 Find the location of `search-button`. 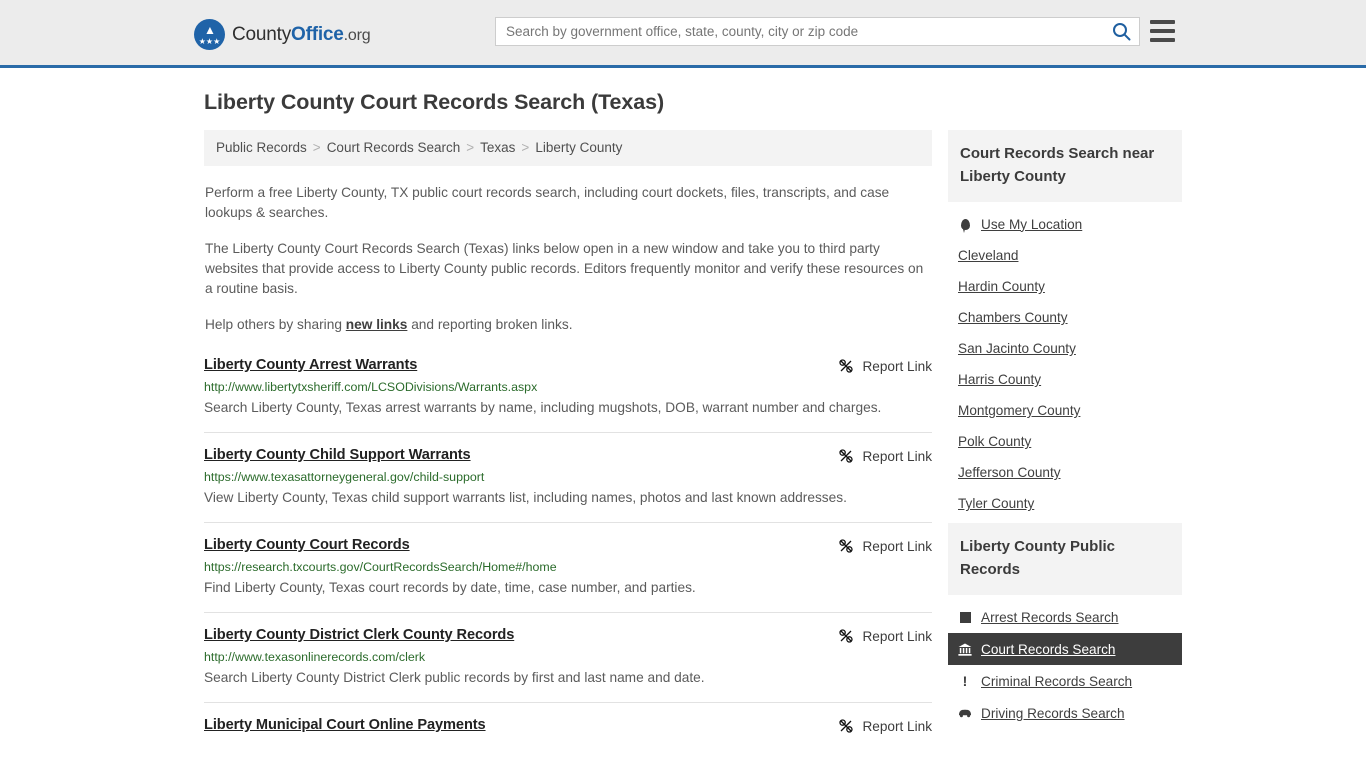

search-button is located at coordinates (1121, 31).